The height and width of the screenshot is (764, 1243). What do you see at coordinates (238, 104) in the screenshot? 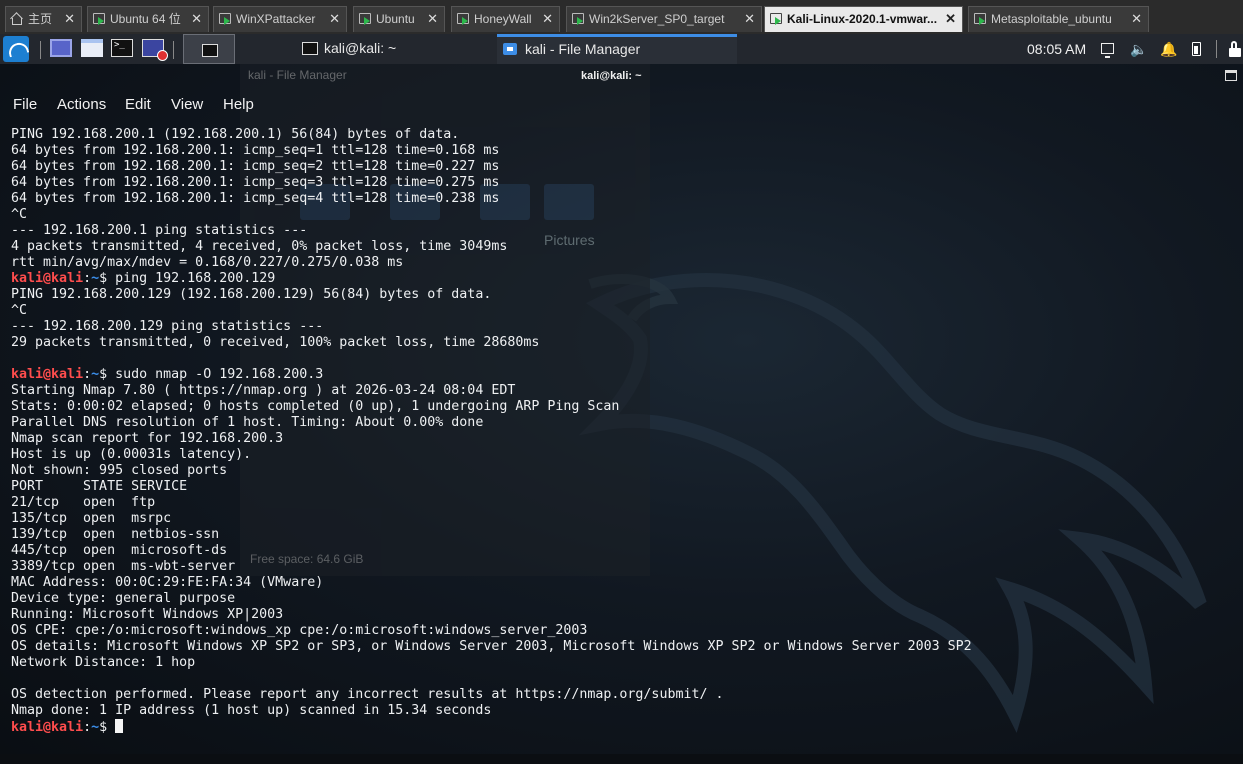
I see `menu-help: Help` at bounding box center [238, 104].